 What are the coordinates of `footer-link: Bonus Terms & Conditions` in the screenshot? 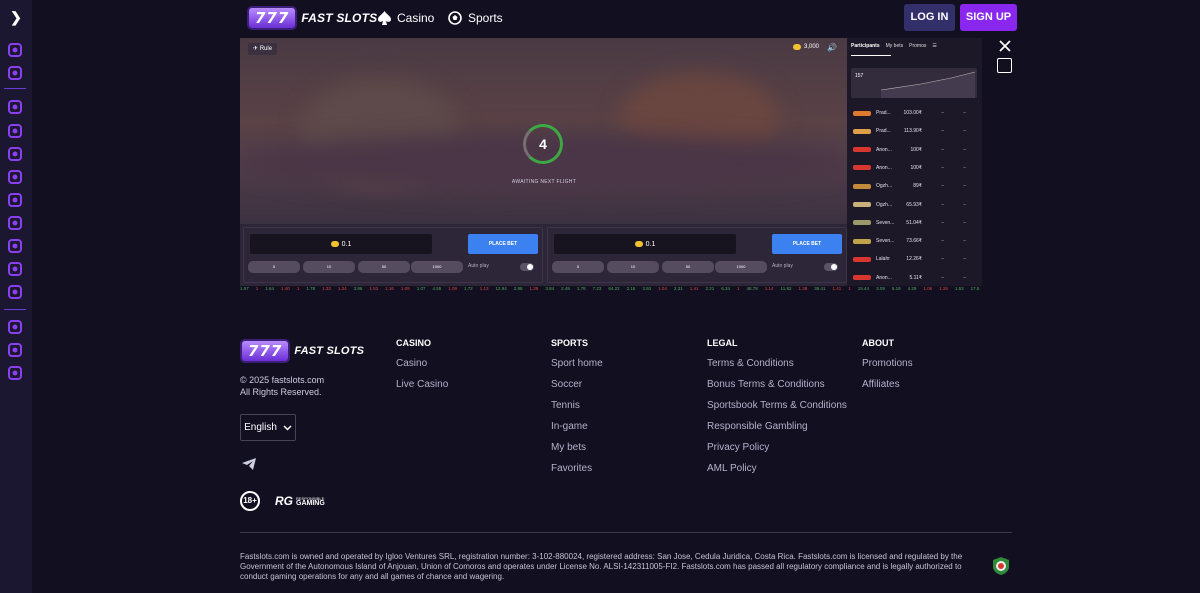 It's located at (777, 389).